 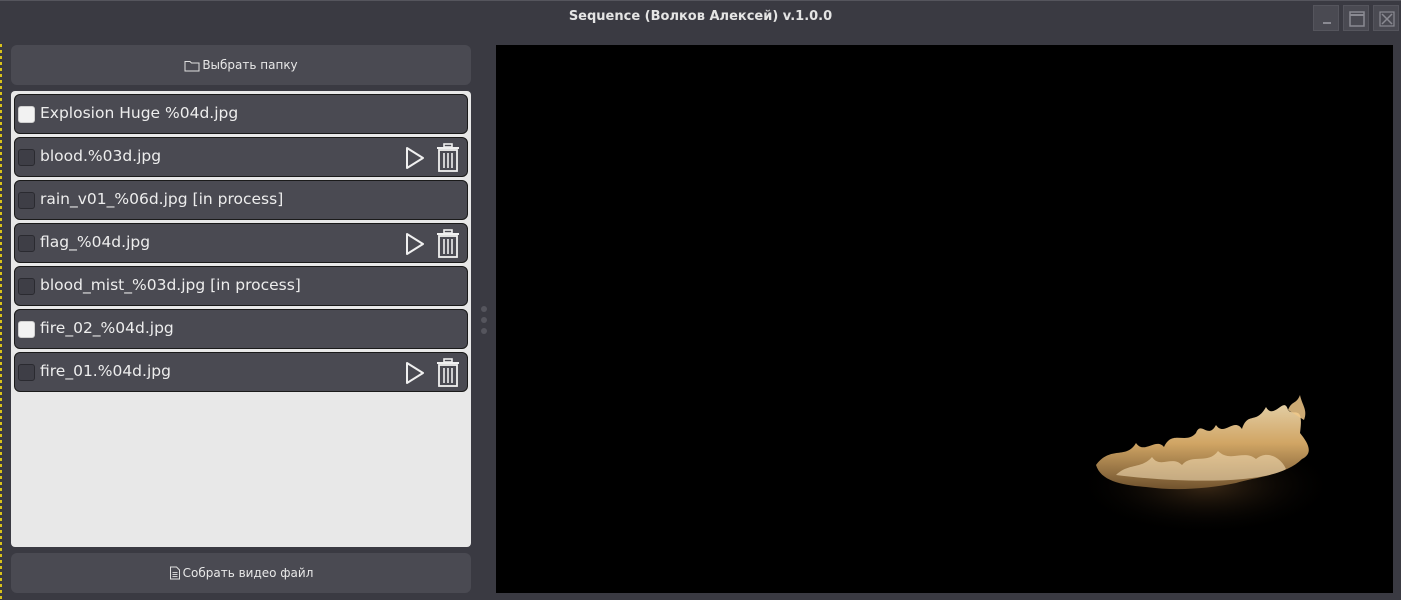 I want to click on sequence-name: fire_01.%04d.jpg, so click(x=105, y=371).